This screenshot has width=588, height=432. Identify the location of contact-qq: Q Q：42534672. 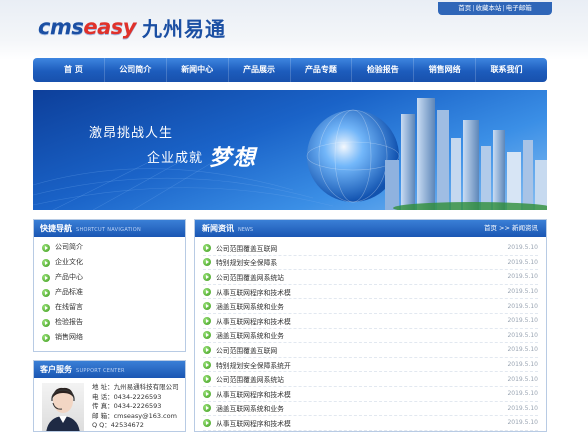
(118, 425).